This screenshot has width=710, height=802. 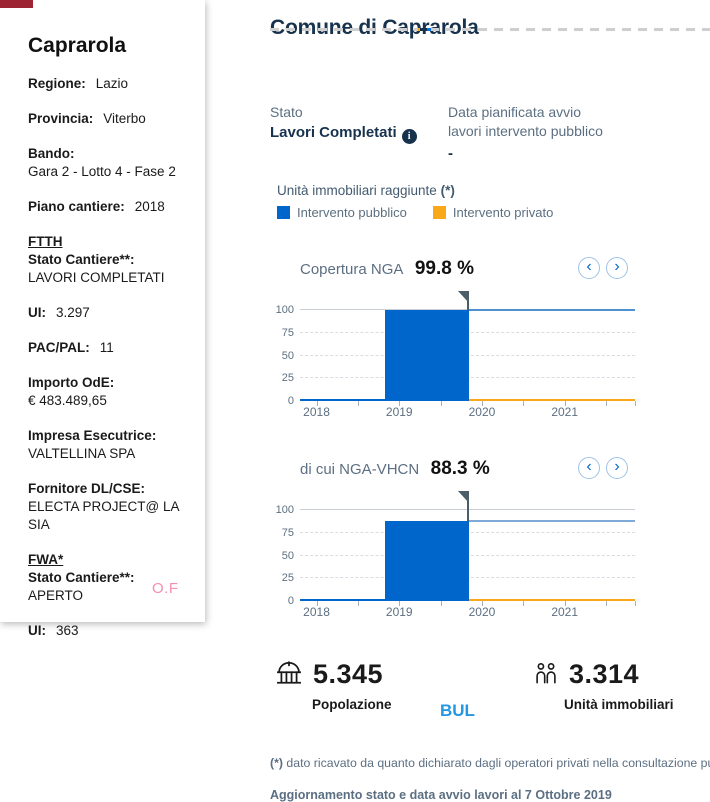 I want to click on stato-value: Lavori Completati i, so click(x=343, y=134).